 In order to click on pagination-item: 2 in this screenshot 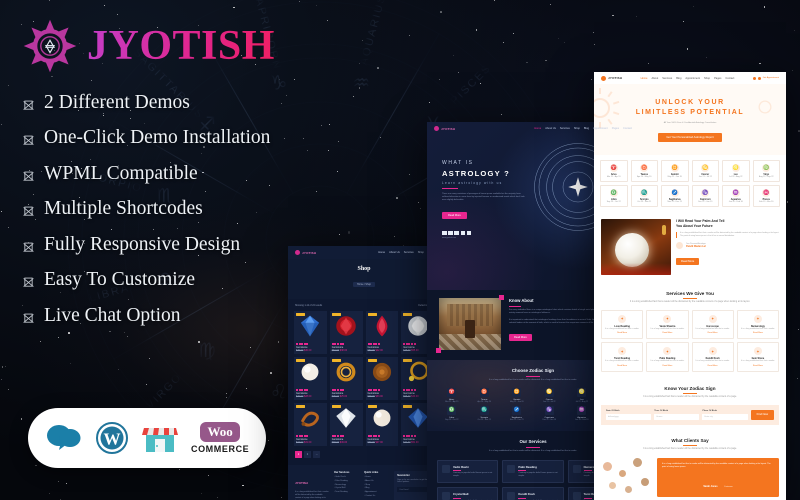, I will do `click(307, 454)`.